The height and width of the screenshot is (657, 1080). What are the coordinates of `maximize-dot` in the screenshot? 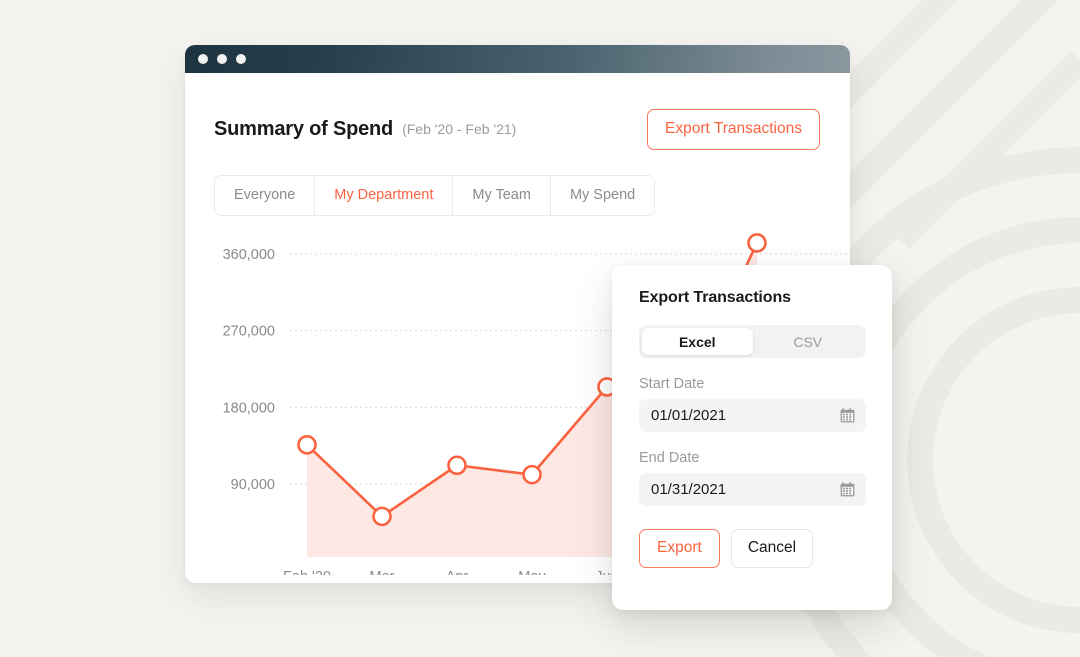 It's located at (241, 59).